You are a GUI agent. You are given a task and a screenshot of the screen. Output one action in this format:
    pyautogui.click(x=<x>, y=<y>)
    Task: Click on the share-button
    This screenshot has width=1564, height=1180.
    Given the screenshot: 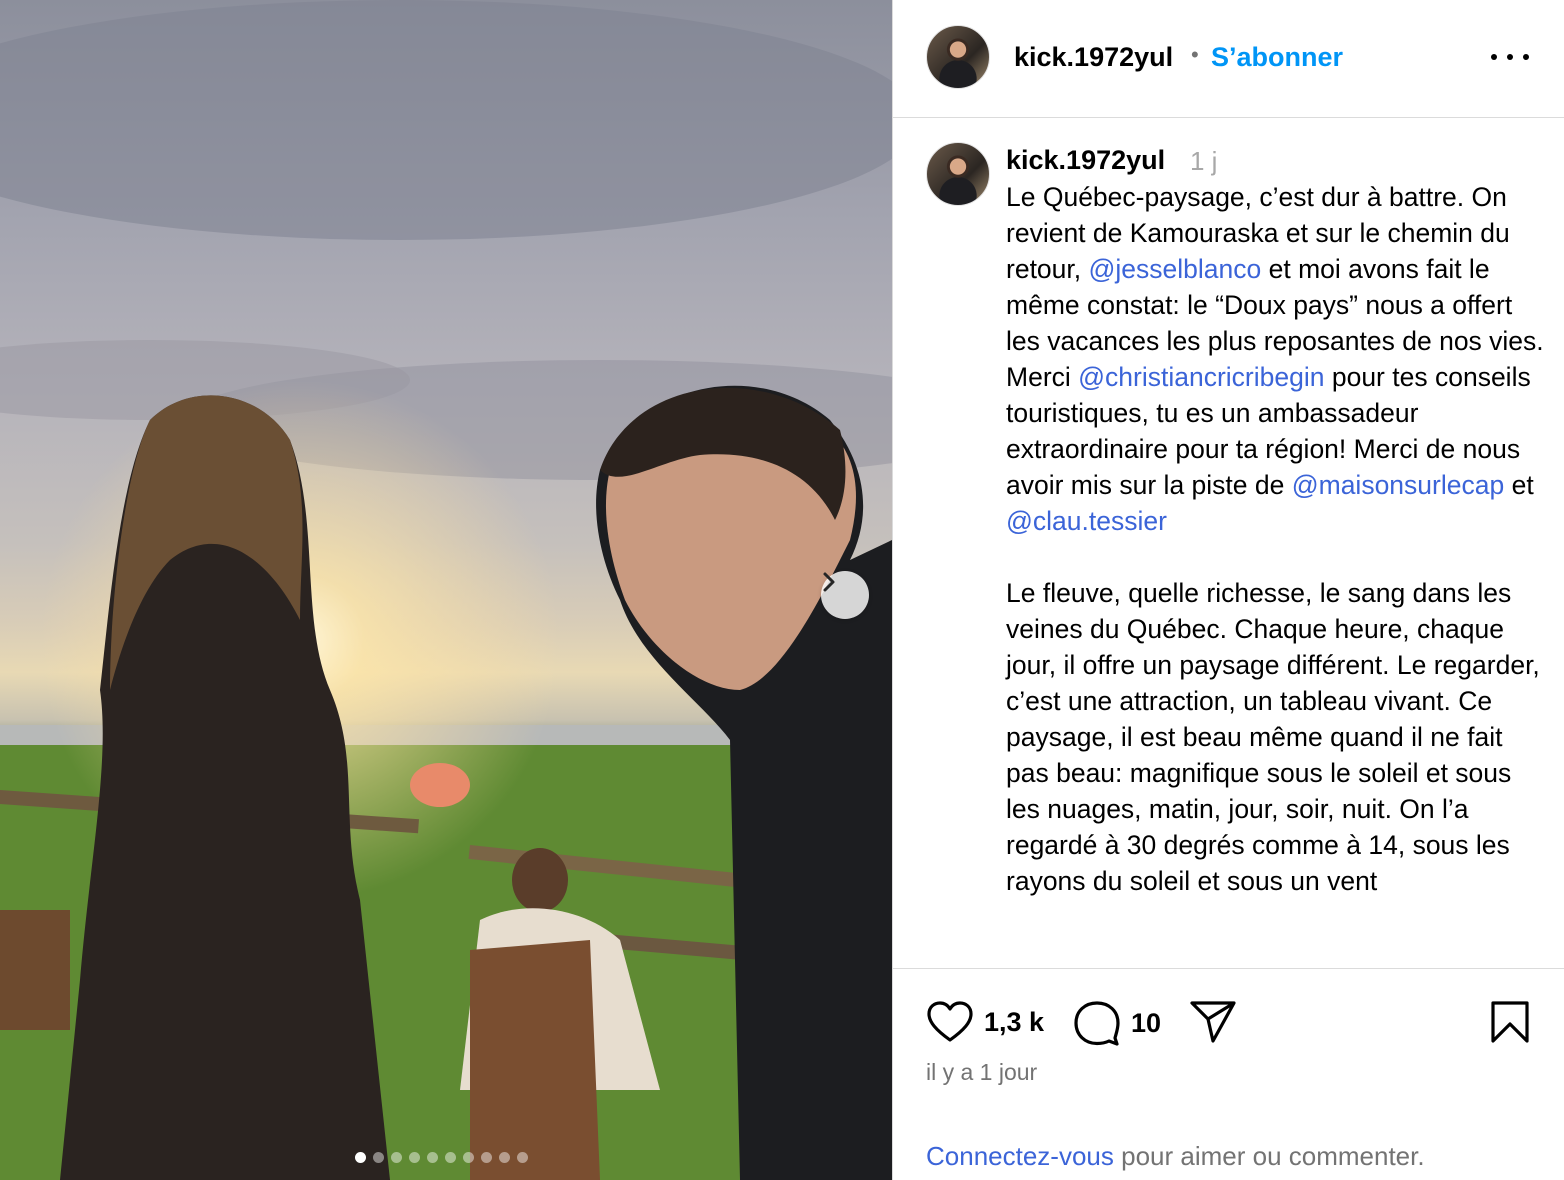 What is the action you would take?
    pyautogui.click(x=1213, y=1022)
    